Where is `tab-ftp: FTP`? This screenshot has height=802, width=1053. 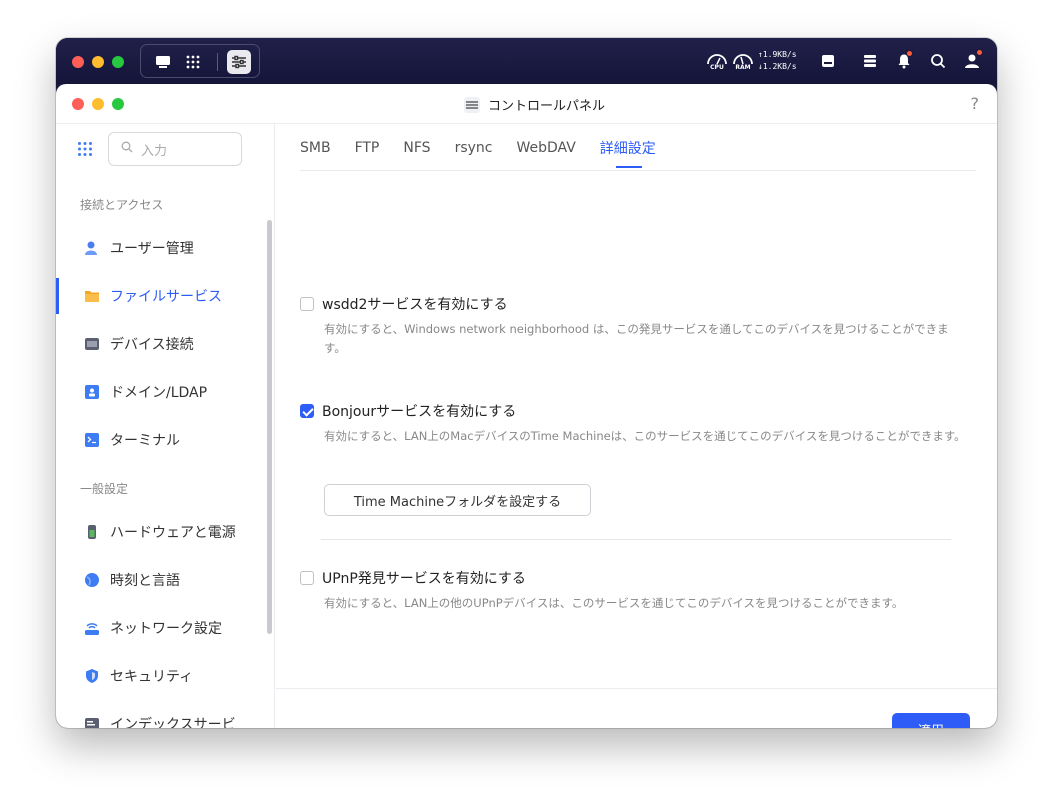 tab-ftp: FTP is located at coordinates (367, 147).